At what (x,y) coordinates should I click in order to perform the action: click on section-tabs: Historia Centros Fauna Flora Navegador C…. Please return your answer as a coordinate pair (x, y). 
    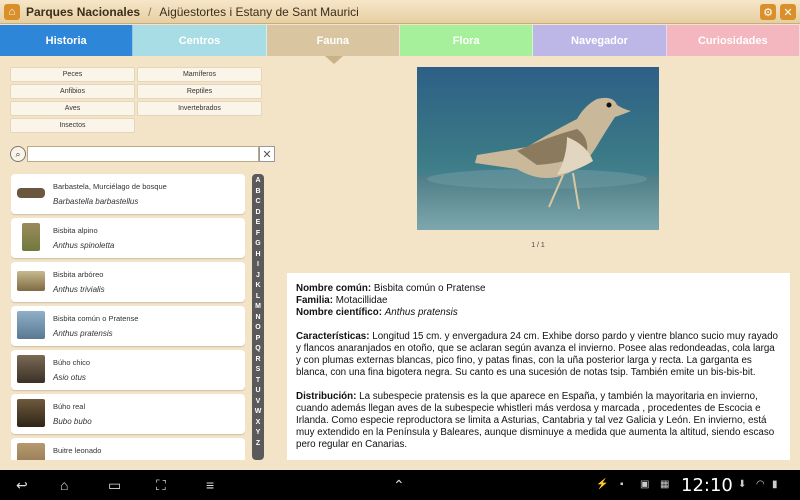
    Looking at the image, I should click on (400, 40).